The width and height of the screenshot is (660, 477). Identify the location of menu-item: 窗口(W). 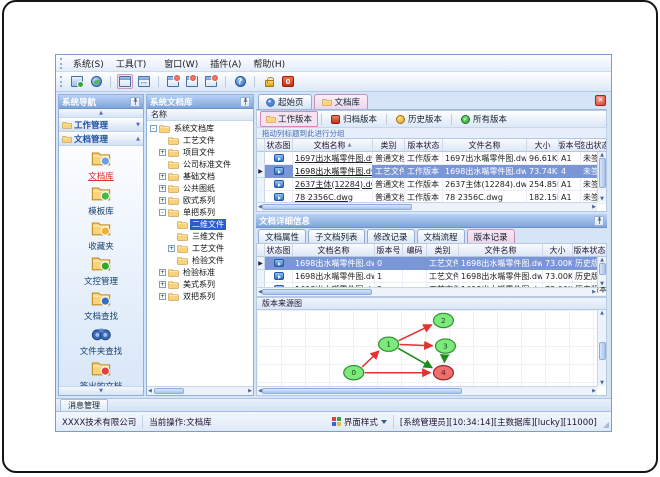
(181, 65).